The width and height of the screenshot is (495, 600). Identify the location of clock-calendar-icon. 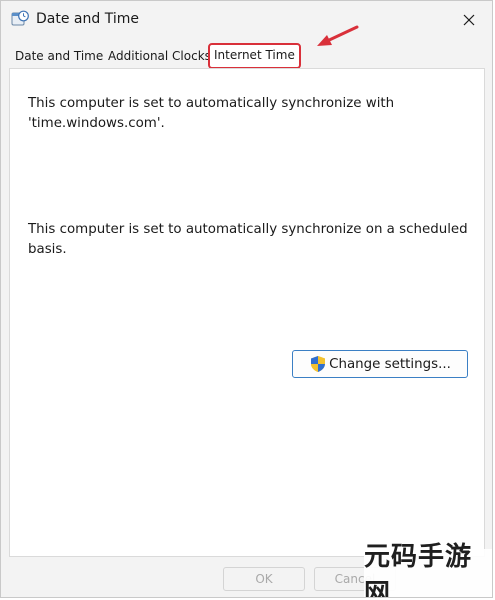
(20, 18).